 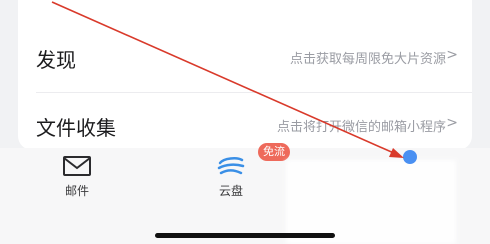 I want to click on cloud-drive-icon, so click(x=231, y=166).